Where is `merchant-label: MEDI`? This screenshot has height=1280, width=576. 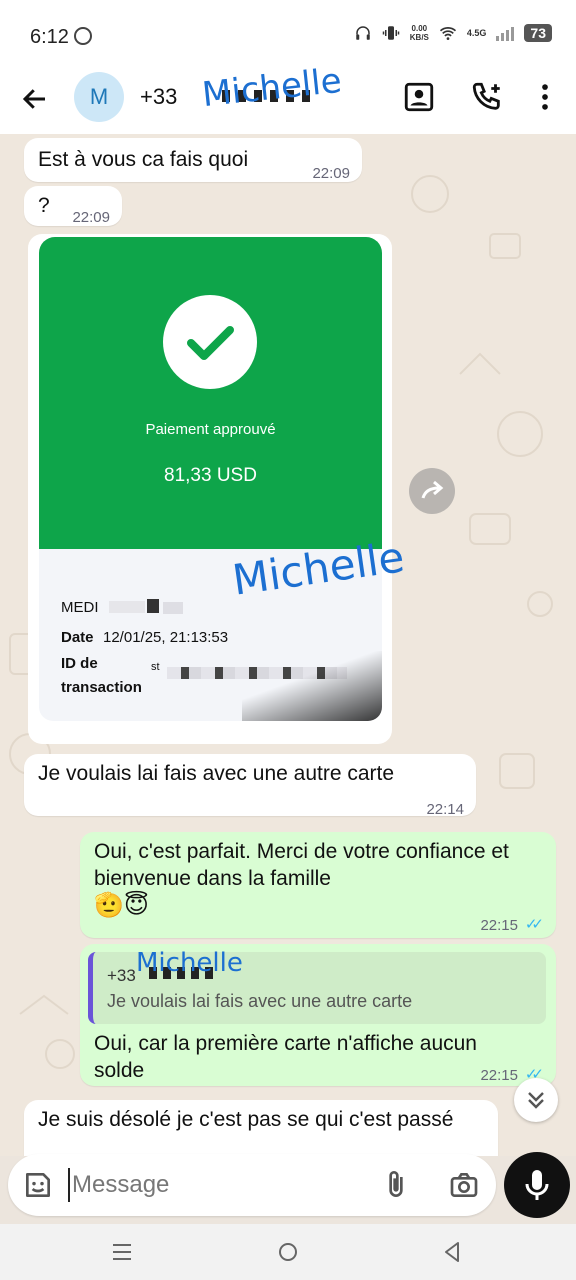
merchant-label: MEDI is located at coordinates (80, 607).